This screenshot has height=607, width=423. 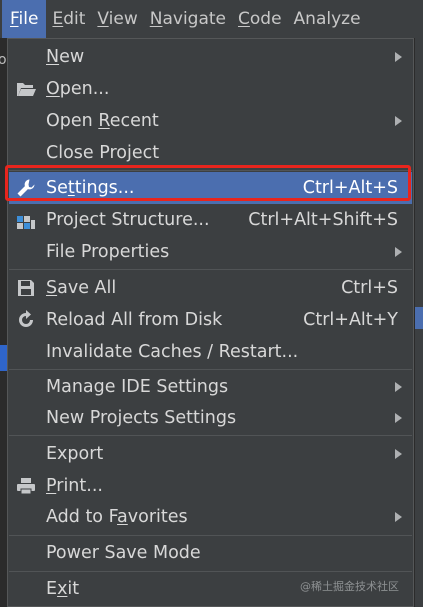 I want to click on menu-item-new-label: New, so click(x=65, y=57).